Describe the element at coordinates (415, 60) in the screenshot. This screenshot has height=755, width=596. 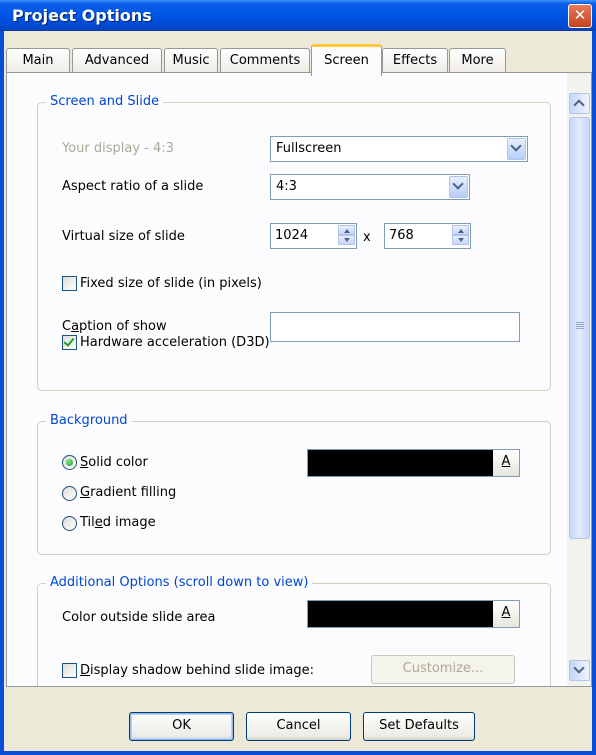
I see `tab-effects: Effects` at that location.